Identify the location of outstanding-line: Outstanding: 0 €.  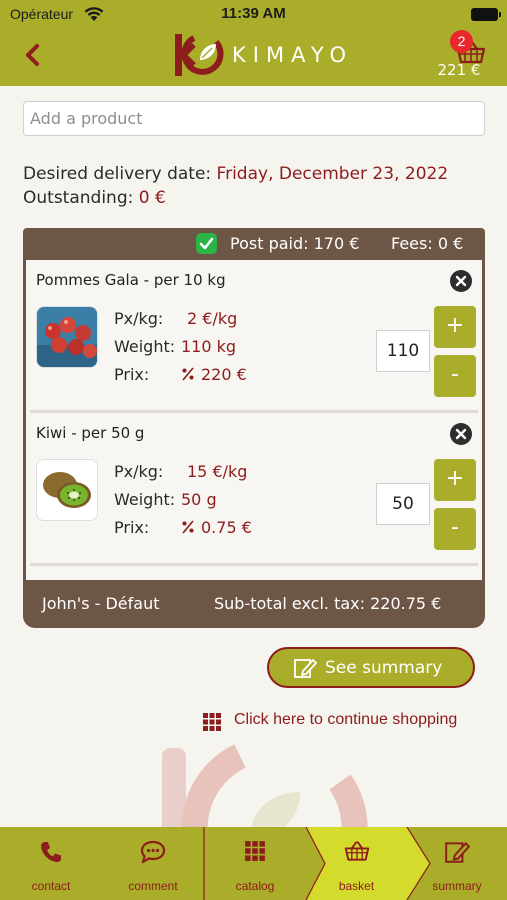
(94, 198).